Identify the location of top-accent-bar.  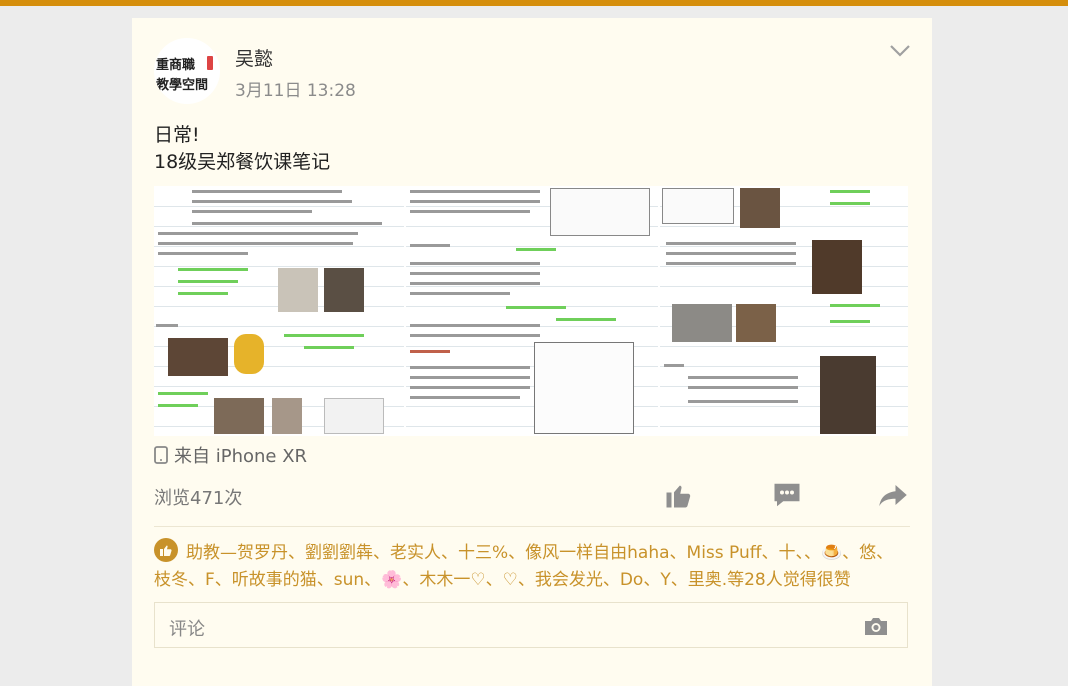
(534, 3).